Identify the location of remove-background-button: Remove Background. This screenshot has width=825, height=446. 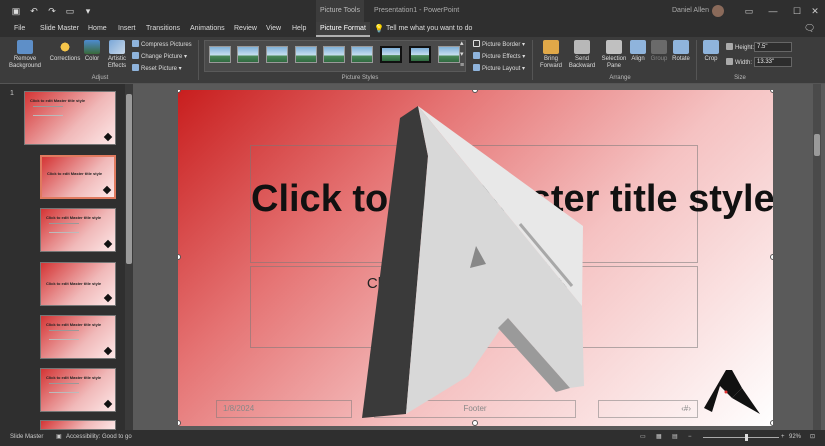
(25, 55).